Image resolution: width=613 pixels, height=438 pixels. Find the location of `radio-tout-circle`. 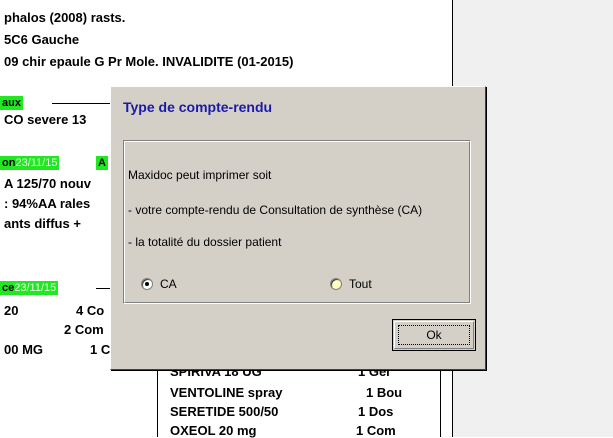

radio-tout-circle is located at coordinates (336, 284).